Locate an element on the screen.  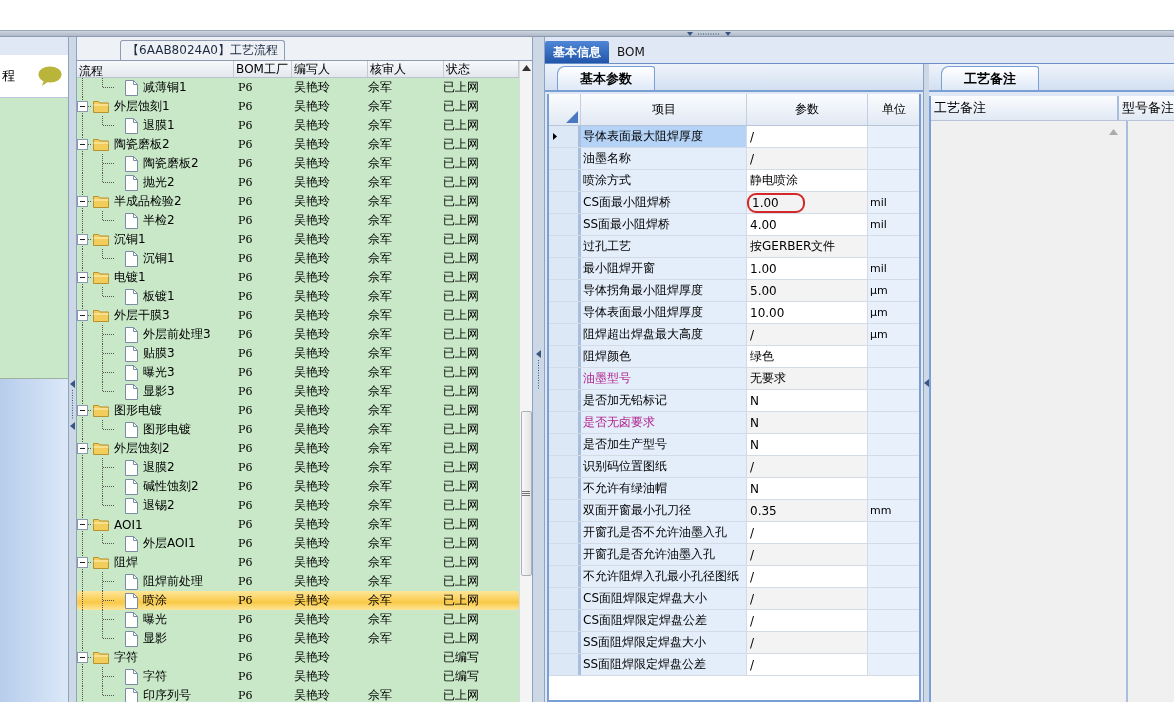
table-row: SS面阻焊限定焊盘公差 / is located at coordinates (734, 665).